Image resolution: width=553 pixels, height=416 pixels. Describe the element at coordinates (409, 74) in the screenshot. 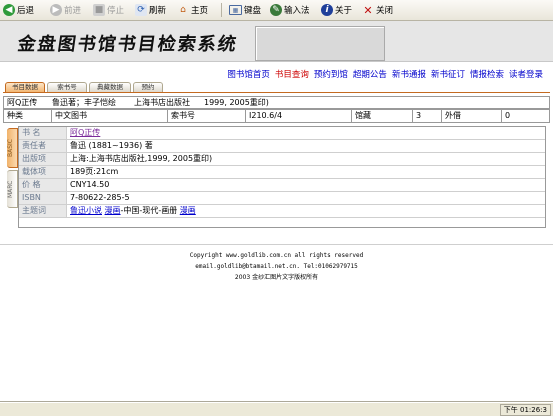

I see `nav-new-books: 新书通报` at that location.